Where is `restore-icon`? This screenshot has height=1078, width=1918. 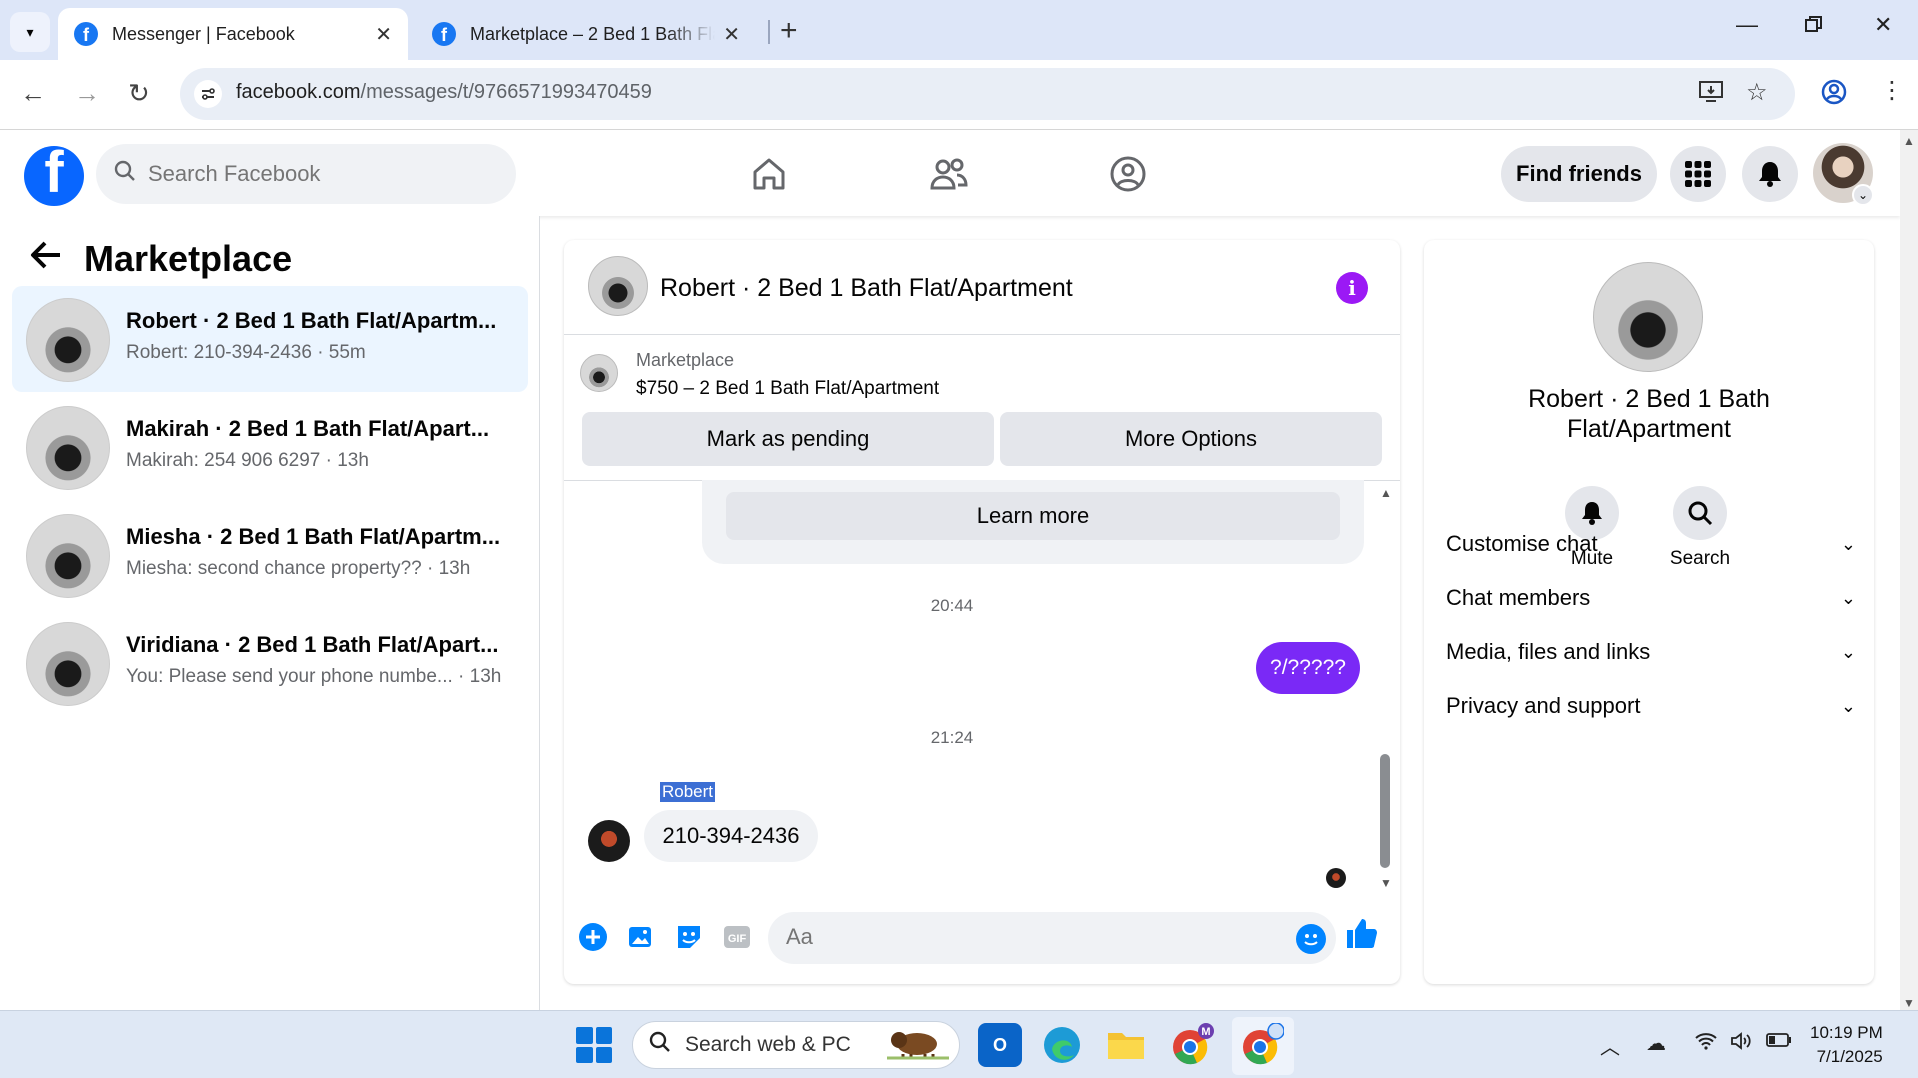 restore-icon is located at coordinates (1814, 27).